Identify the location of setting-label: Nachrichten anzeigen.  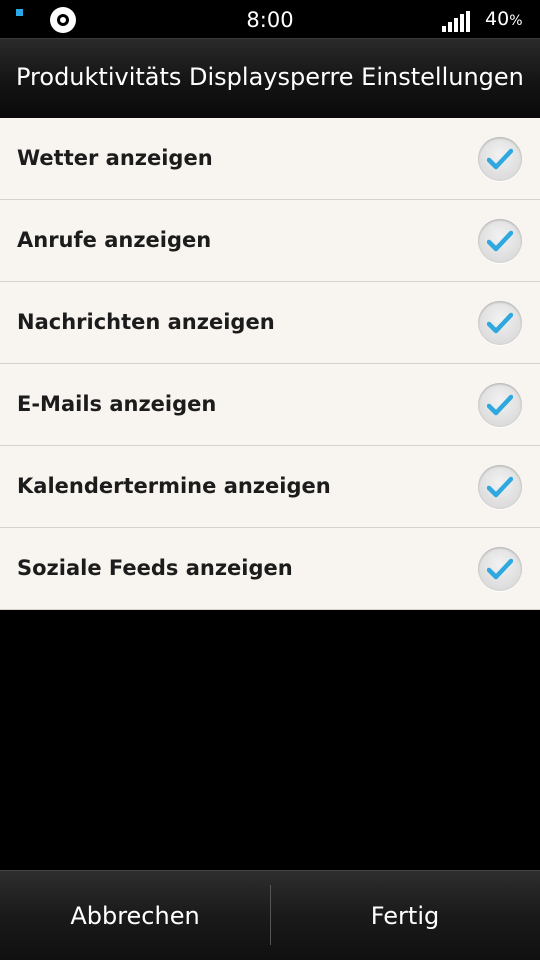
(146, 322).